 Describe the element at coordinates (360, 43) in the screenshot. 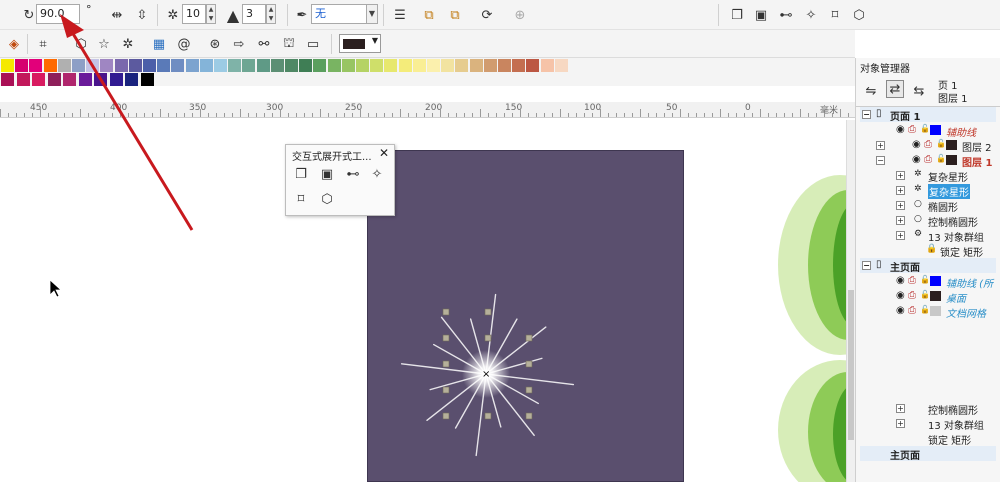

I see `color-picker: ▼` at that location.